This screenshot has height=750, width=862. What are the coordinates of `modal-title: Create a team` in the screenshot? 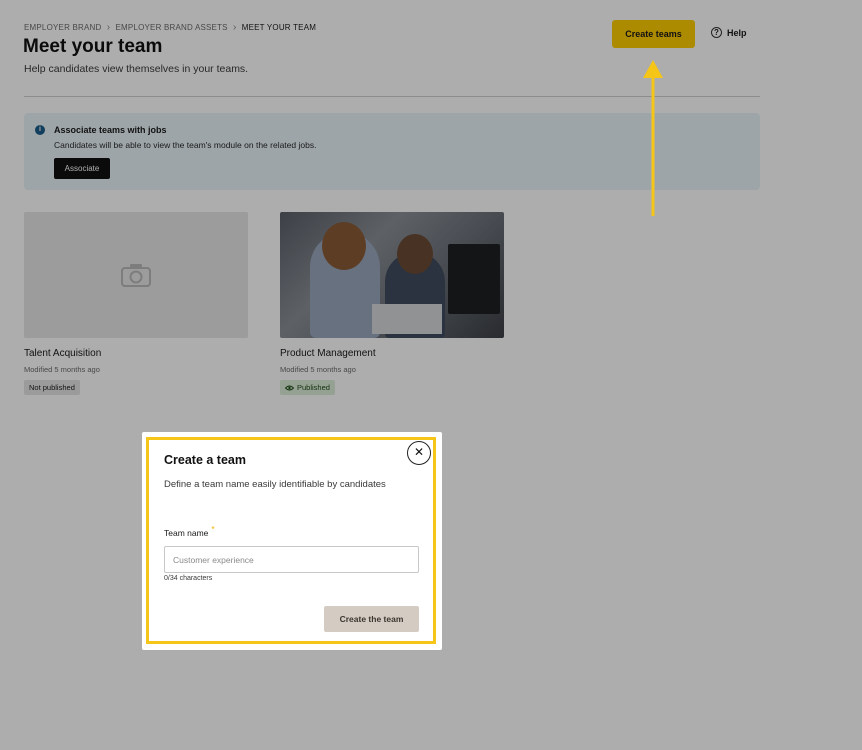 It's located at (205, 460).